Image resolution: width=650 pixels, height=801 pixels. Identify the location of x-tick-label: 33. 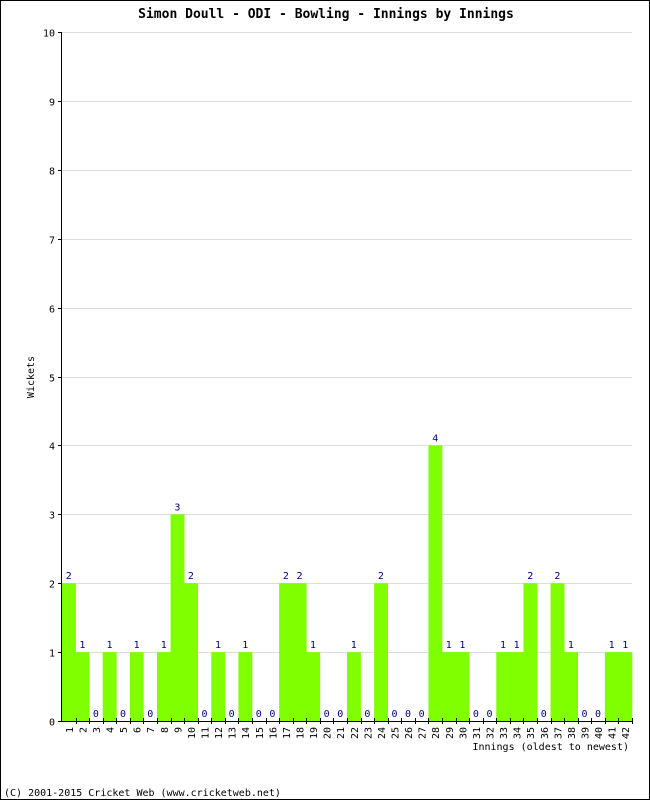
(504, 733).